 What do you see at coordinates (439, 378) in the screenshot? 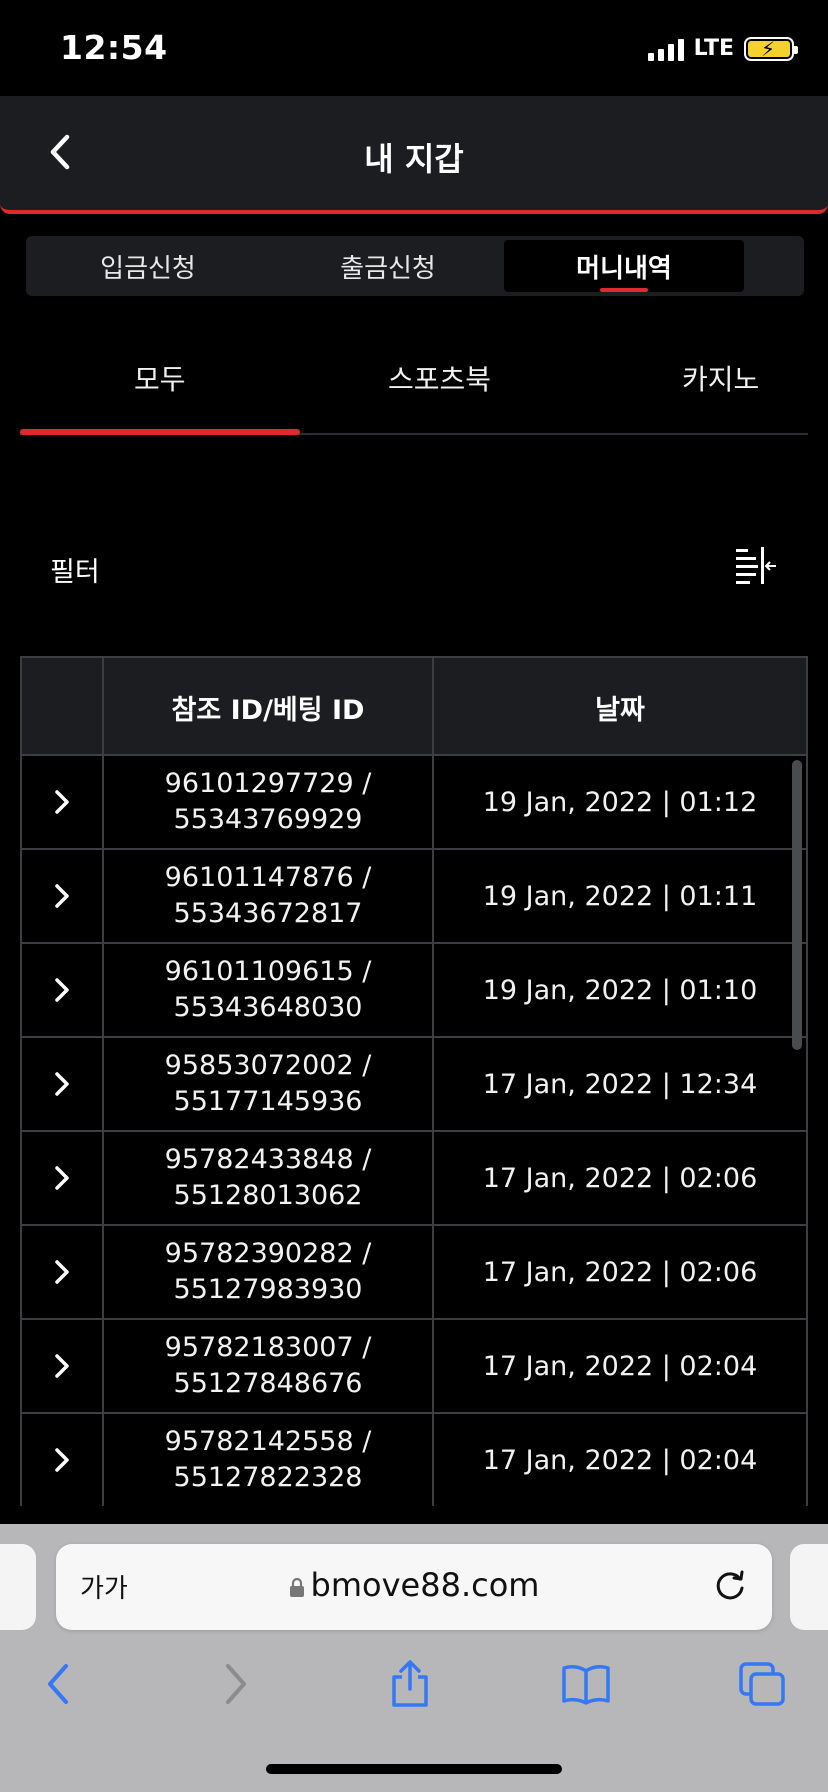
I see `tab-sportsbook: 스포츠북` at bounding box center [439, 378].